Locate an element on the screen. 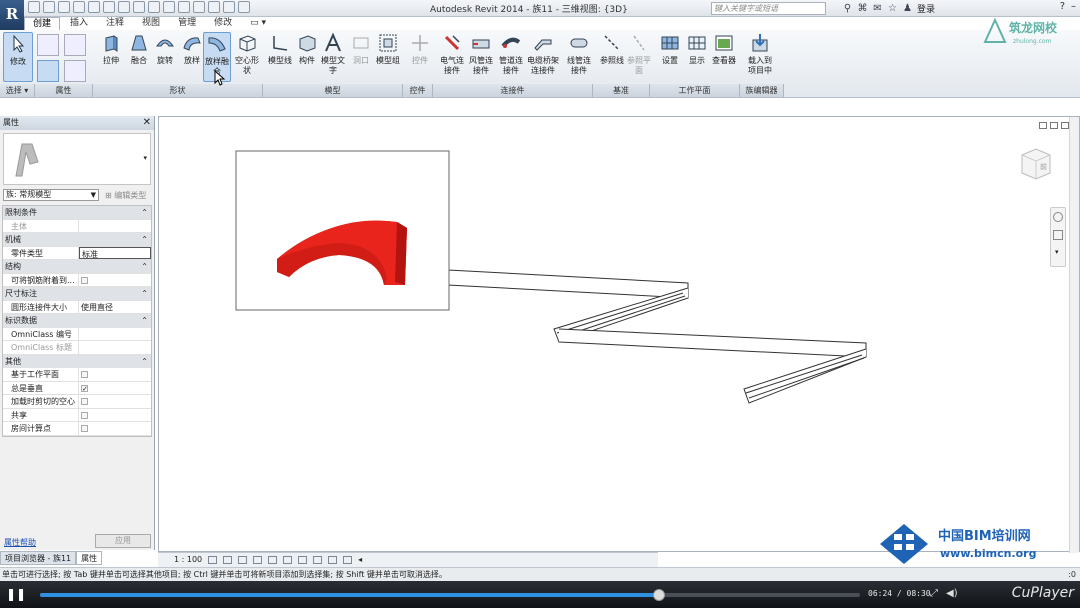 Image resolution: width=1080 pixels, height=608 pixels. control-button: 控件 is located at coordinates (420, 49).